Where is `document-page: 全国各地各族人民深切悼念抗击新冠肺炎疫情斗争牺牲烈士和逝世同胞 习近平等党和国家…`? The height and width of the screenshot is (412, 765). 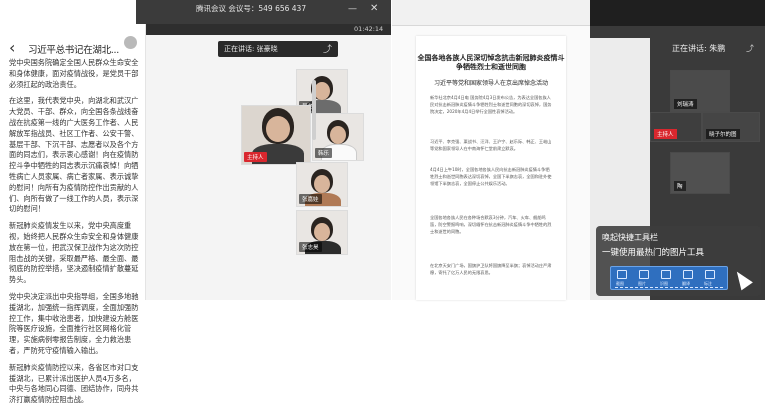
document-page: 全国各地各族人民深切悼念抗击新冠肺炎疫情斗争牺牲烈士和逝世同胞 习近平等党和国家… is located at coordinates (491, 168).